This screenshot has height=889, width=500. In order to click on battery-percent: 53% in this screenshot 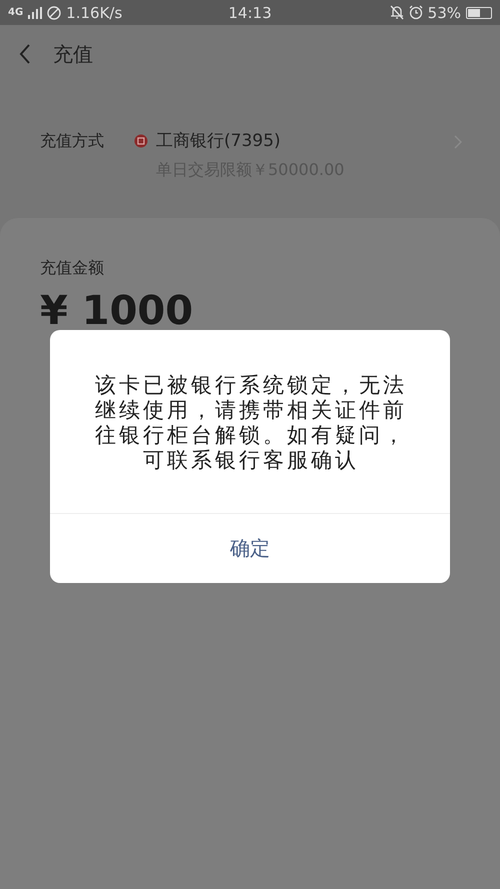, I will do `click(444, 13)`.